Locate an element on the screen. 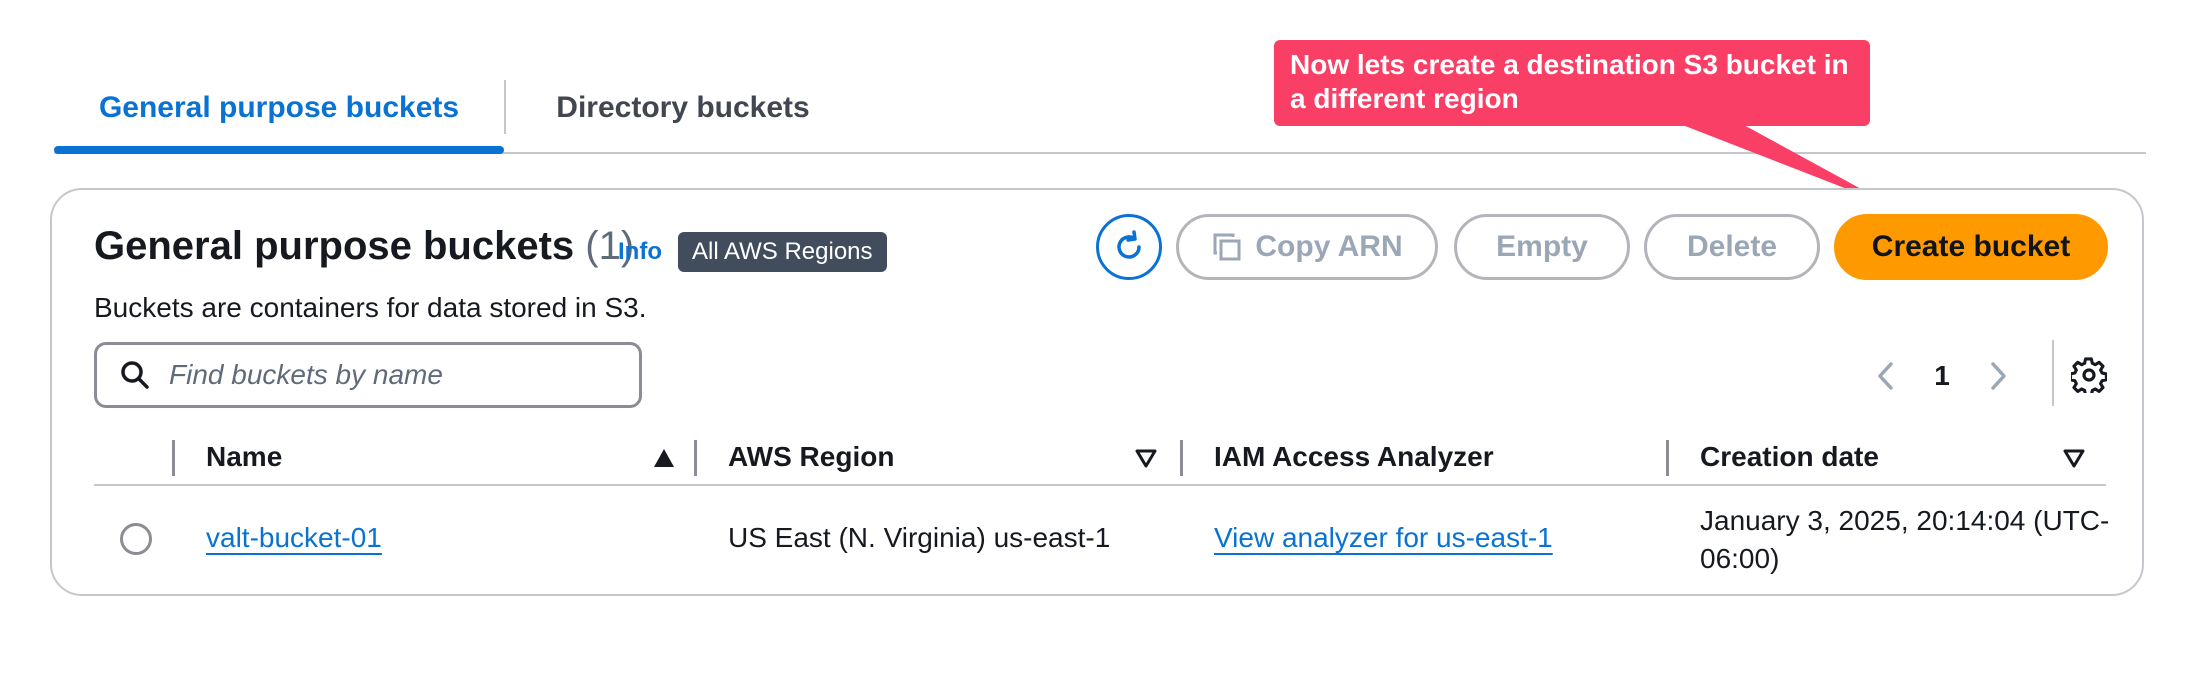 The image size is (2192, 699). pagination-divider is located at coordinates (2053, 373).